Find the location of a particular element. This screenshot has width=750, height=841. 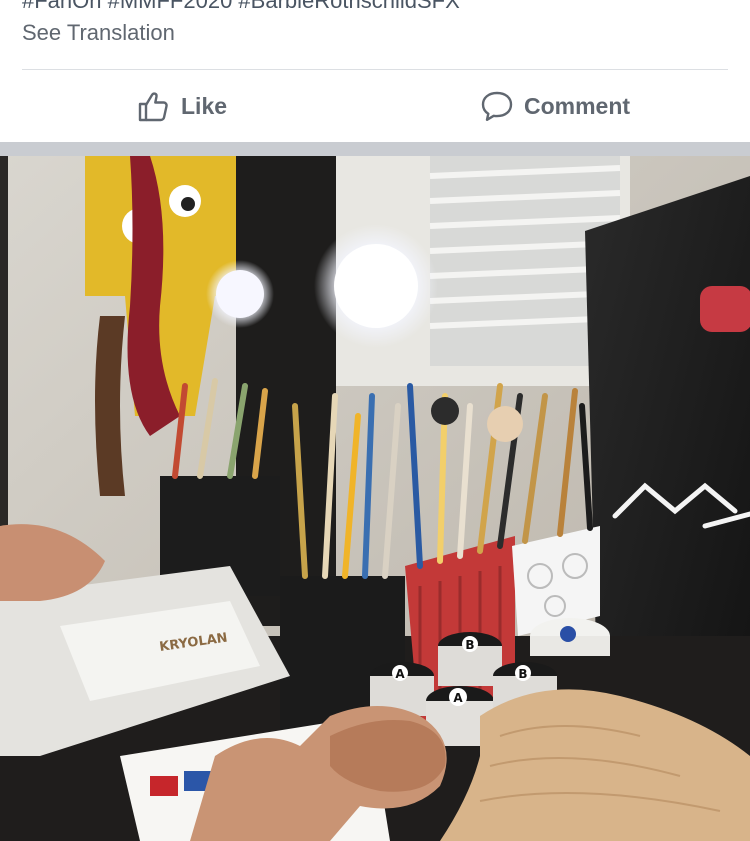

see-translation-link: See Translation is located at coordinates (98, 33).